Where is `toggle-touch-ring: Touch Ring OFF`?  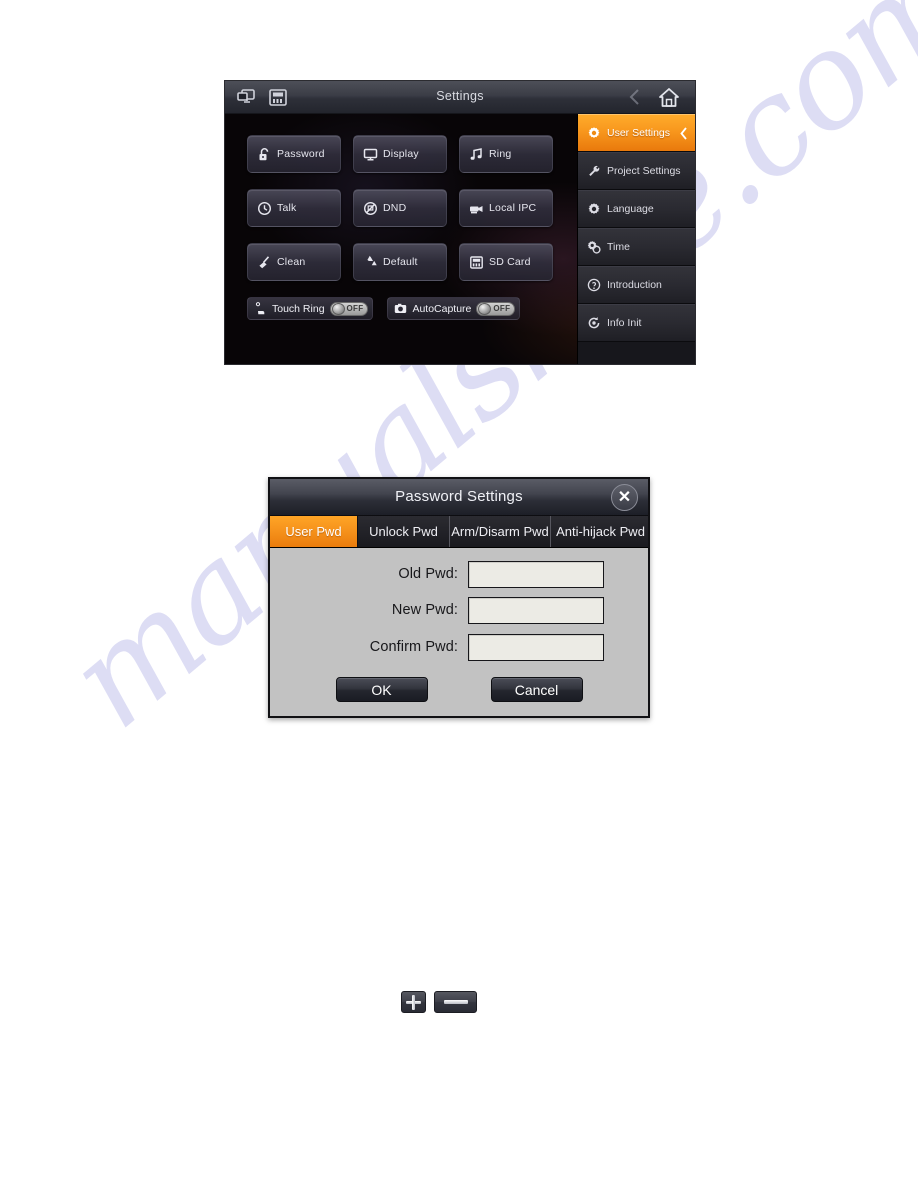 toggle-touch-ring: Touch Ring OFF is located at coordinates (310, 308).